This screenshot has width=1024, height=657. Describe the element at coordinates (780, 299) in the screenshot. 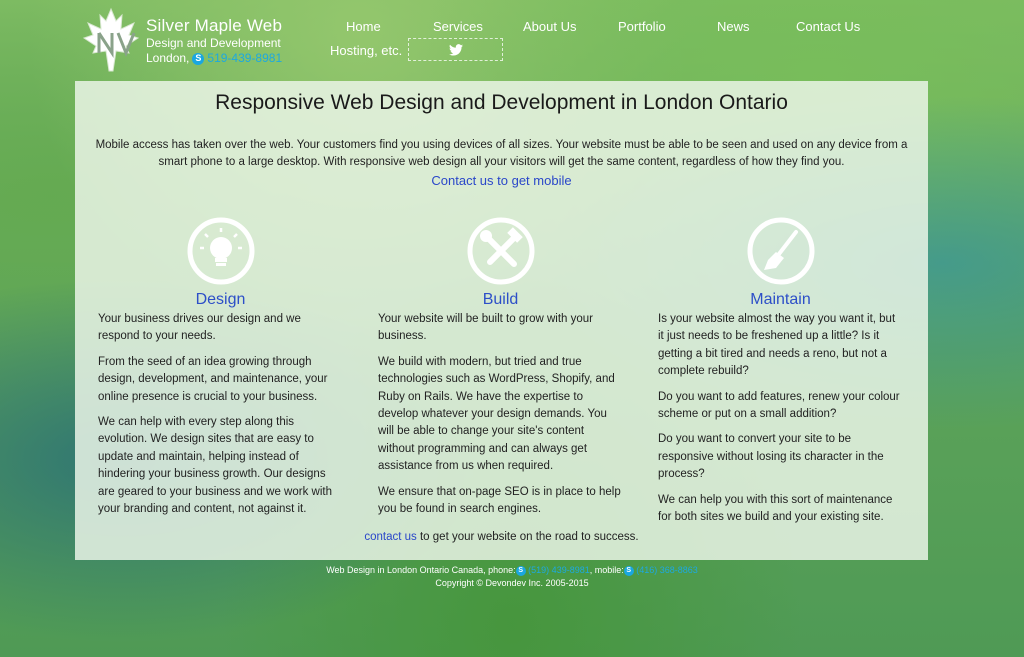

I see `maintain-heading: Maintain` at that location.